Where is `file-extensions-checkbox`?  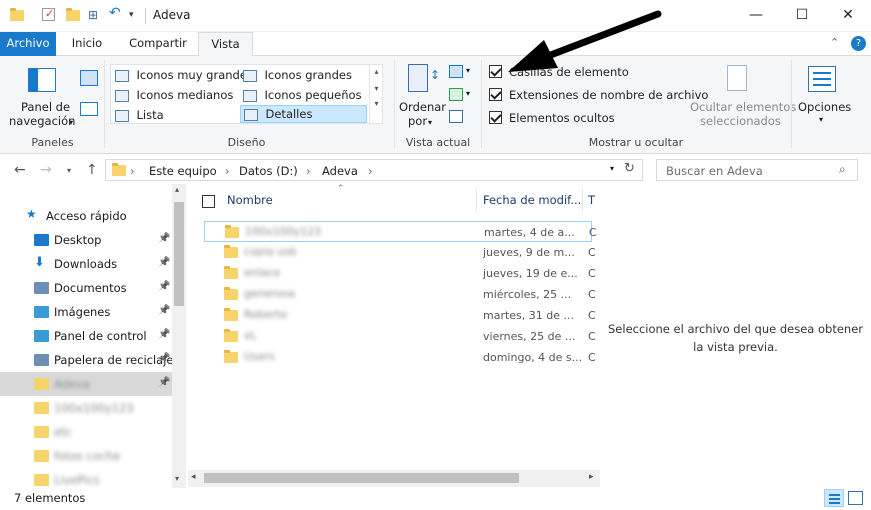
file-extensions-checkbox is located at coordinates (495, 94).